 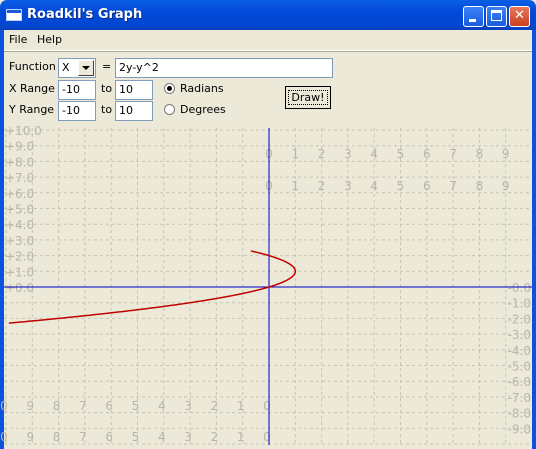 I want to click on y-tick-label: +9.0, so click(x=19, y=147).